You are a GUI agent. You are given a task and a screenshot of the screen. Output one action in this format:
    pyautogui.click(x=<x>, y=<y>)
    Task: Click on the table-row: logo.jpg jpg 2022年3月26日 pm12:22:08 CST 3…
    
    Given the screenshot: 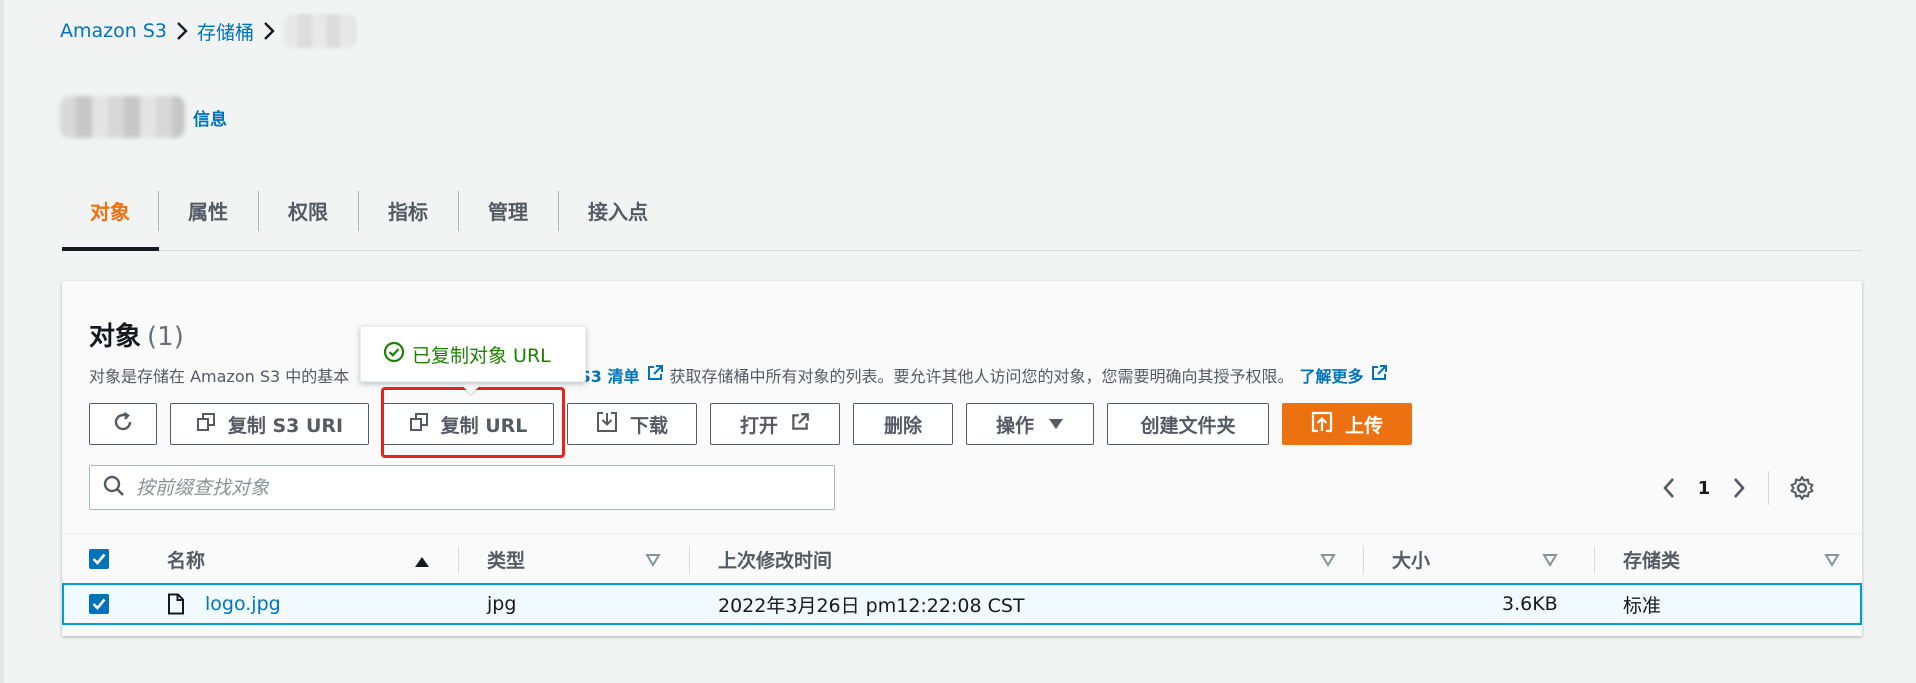 What is the action you would take?
    pyautogui.click(x=962, y=604)
    